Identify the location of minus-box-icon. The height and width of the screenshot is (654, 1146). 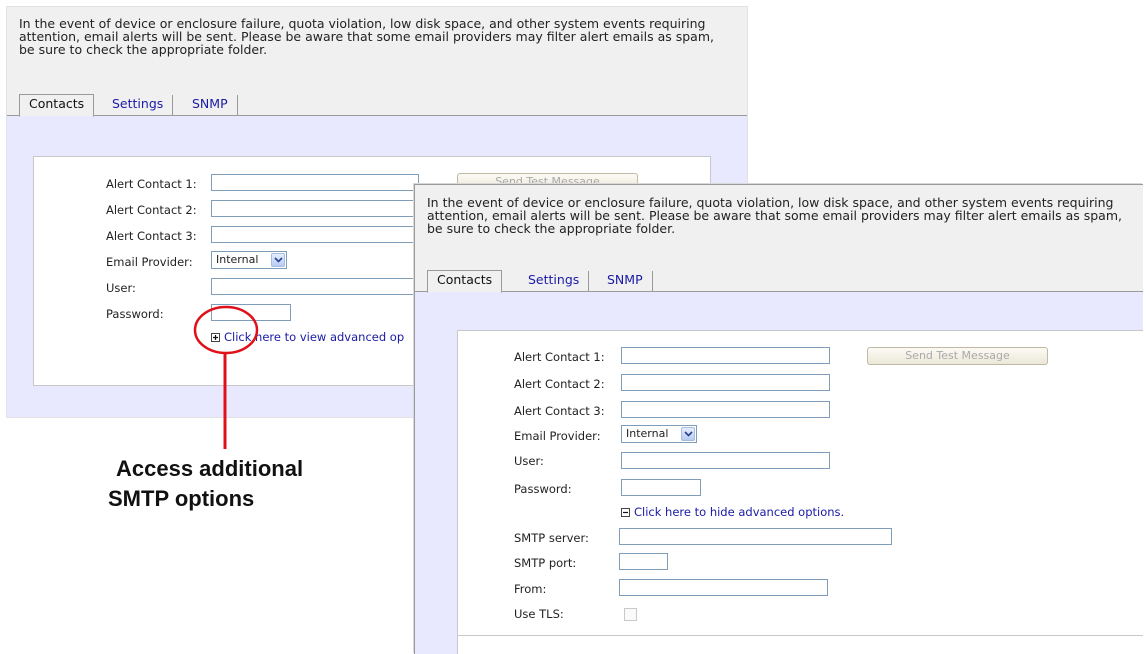
(625, 512).